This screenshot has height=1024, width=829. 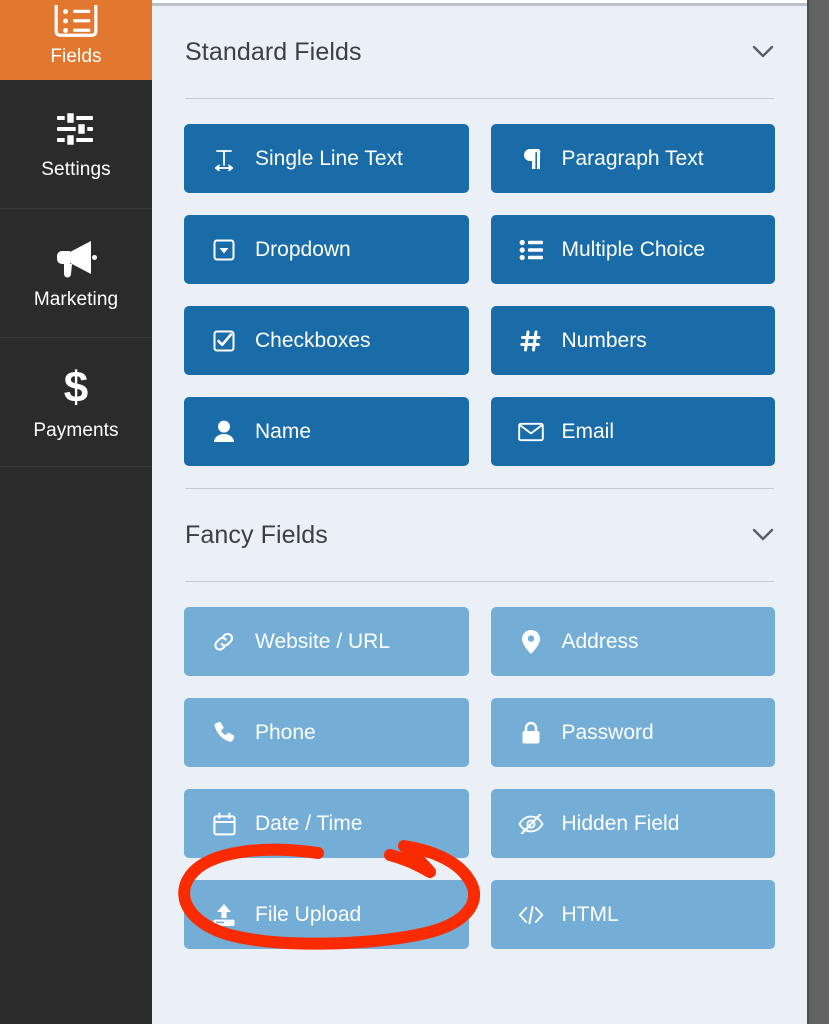 I want to click on field-button-label: Date / Time, so click(x=309, y=823).